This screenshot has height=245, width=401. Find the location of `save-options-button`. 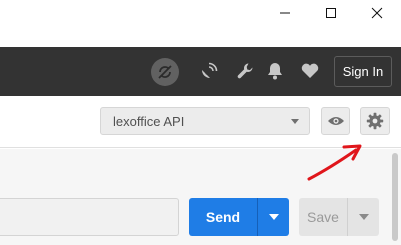

save-options-button is located at coordinates (363, 217).